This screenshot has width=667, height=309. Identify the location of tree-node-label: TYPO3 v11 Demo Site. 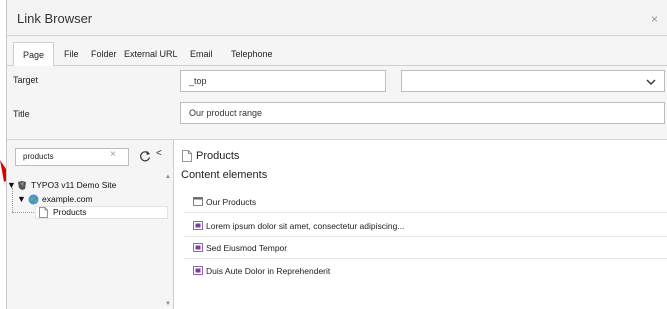
(74, 185).